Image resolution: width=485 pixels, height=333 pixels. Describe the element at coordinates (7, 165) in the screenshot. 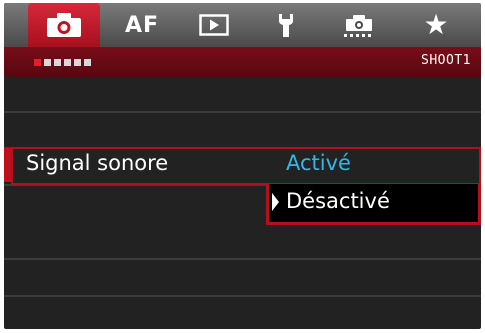

I see `selection-marker` at that location.